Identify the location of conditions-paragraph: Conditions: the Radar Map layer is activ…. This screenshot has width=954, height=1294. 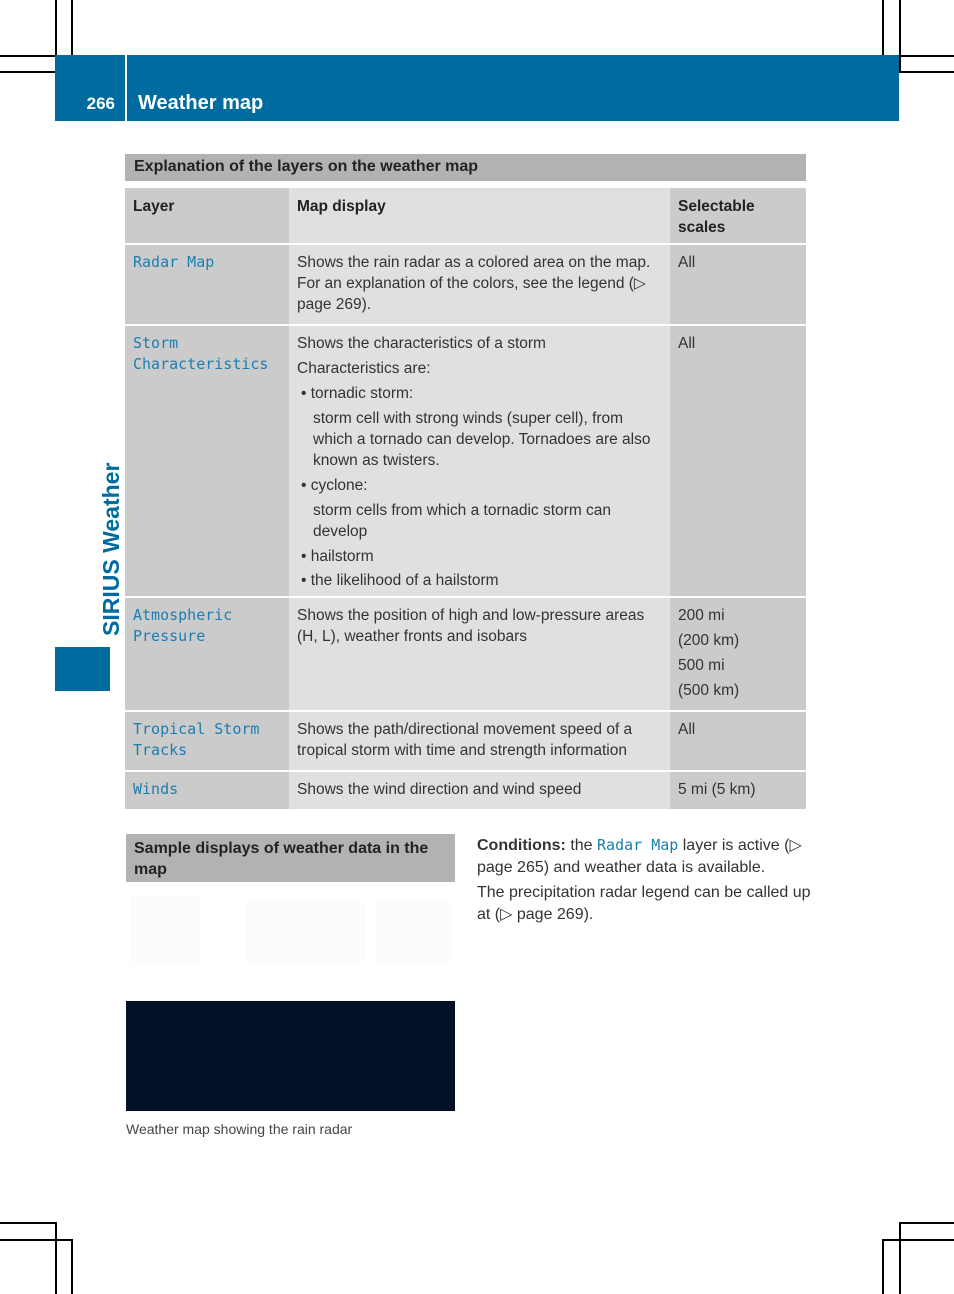
(644, 856).